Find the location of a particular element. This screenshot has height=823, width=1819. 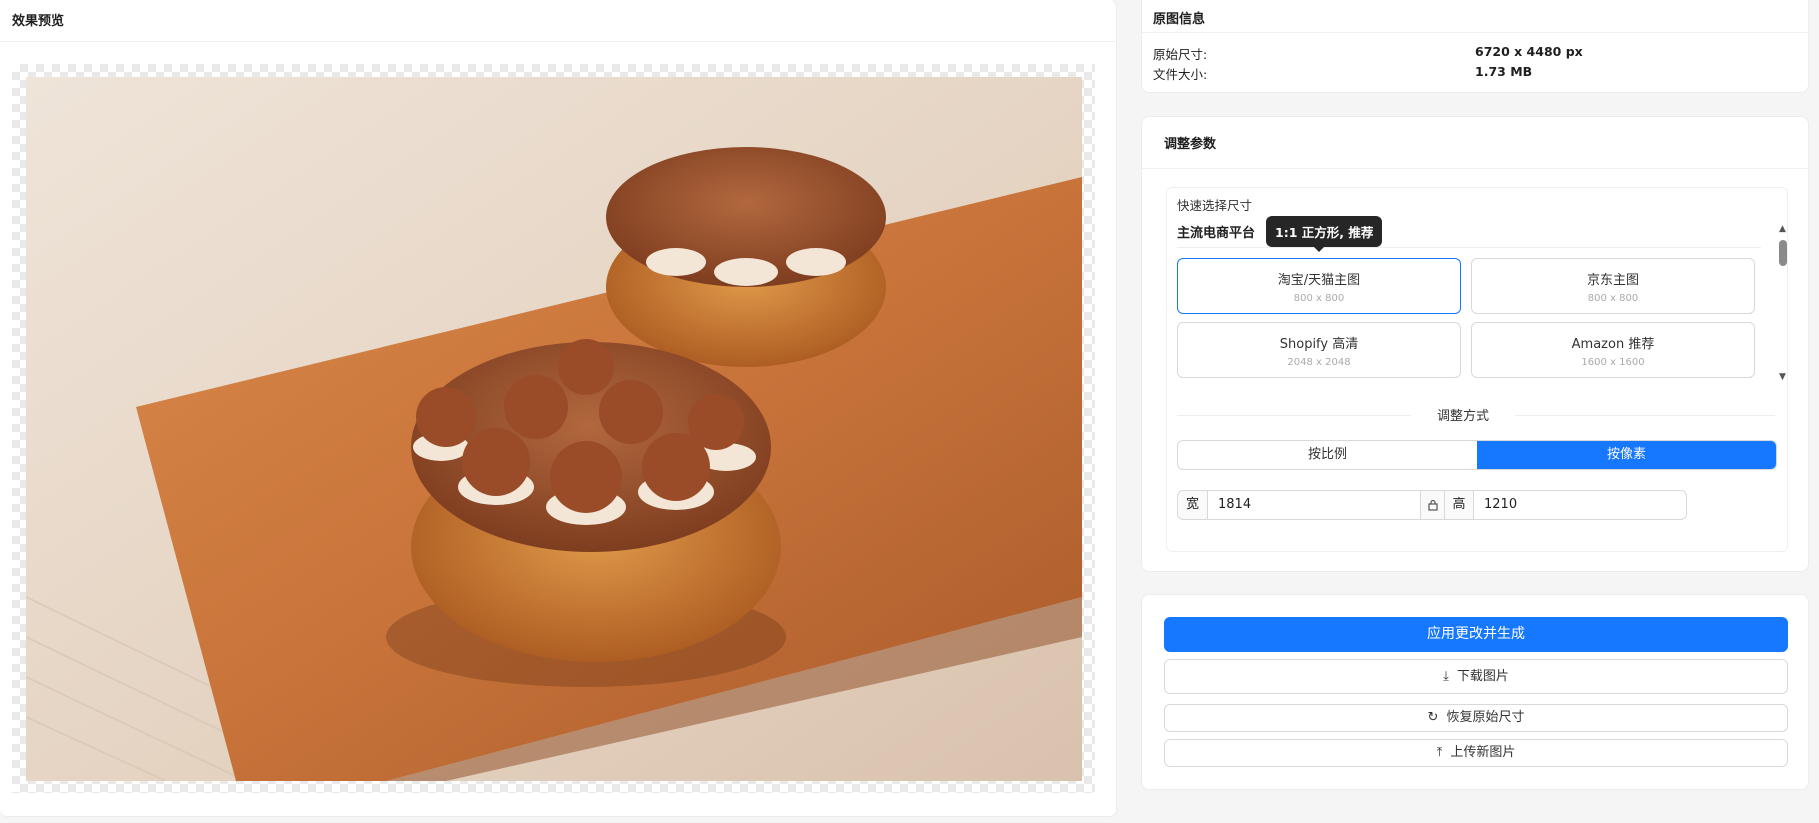

mode-divider-left is located at coordinates (1294, 415).